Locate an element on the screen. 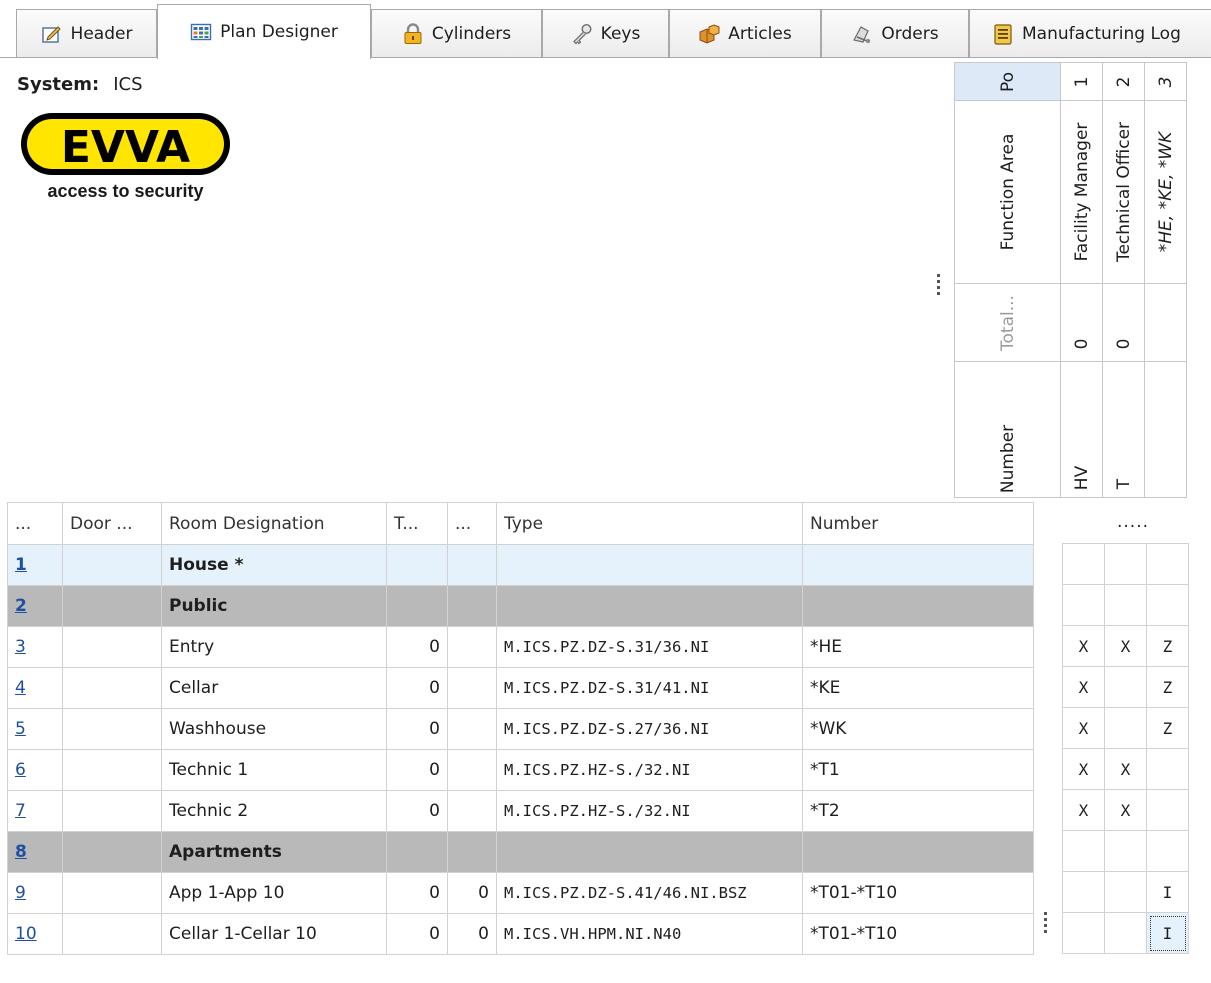  number-cell: *HE is located at coordinates (918, 647).